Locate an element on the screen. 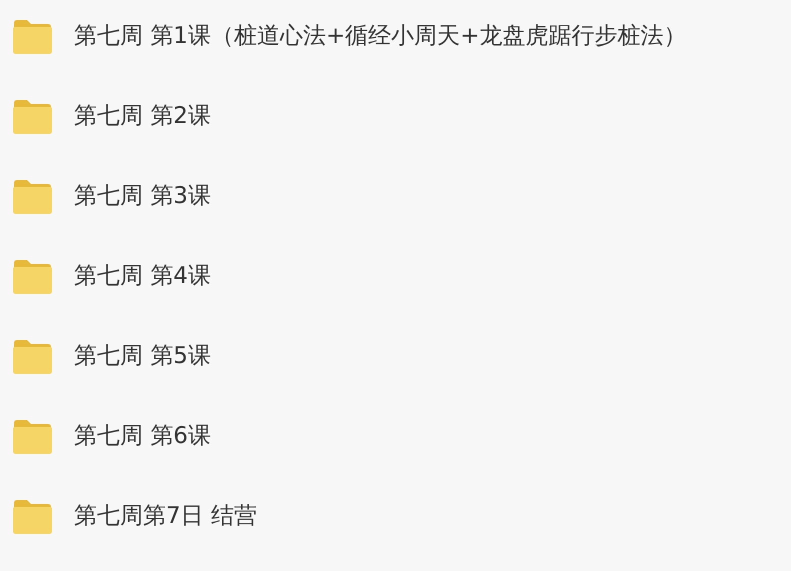  folder-name: 第七周 第4课 is located at coordinates (142, 276).